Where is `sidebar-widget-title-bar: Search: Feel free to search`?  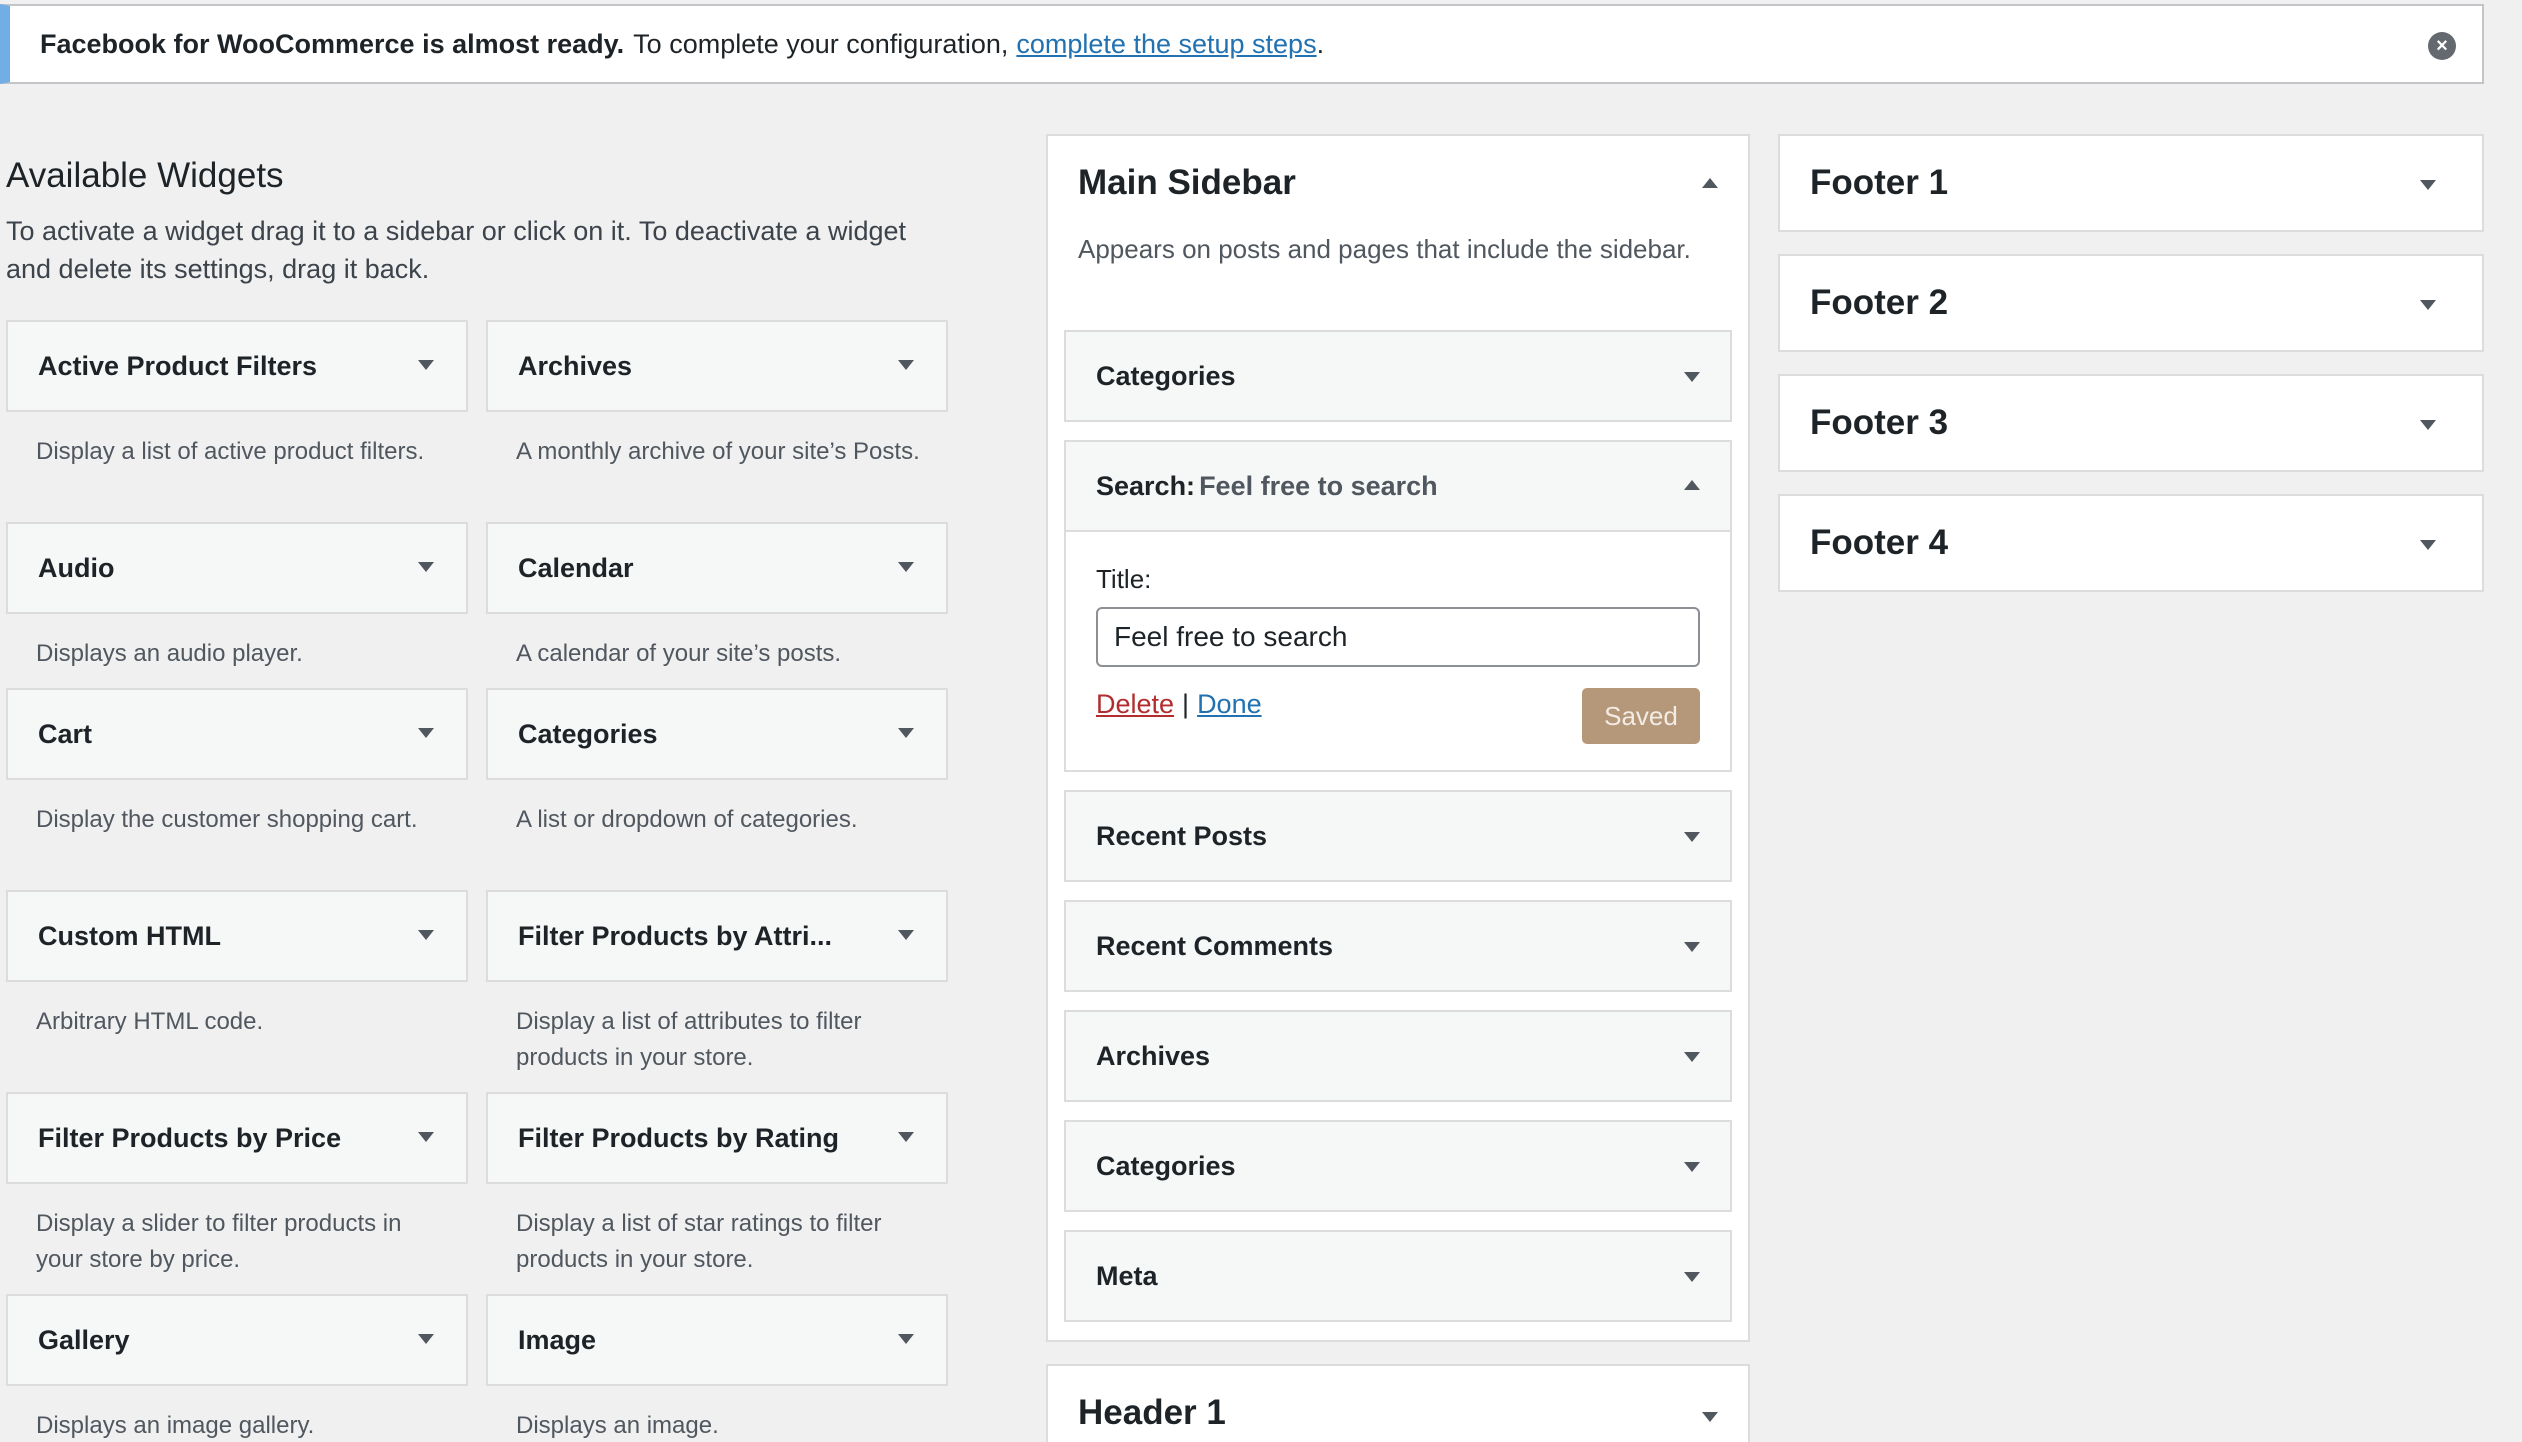 sidebar-widget-title-bar: Search: Feel free to search is located at coordinates (1398, 486).